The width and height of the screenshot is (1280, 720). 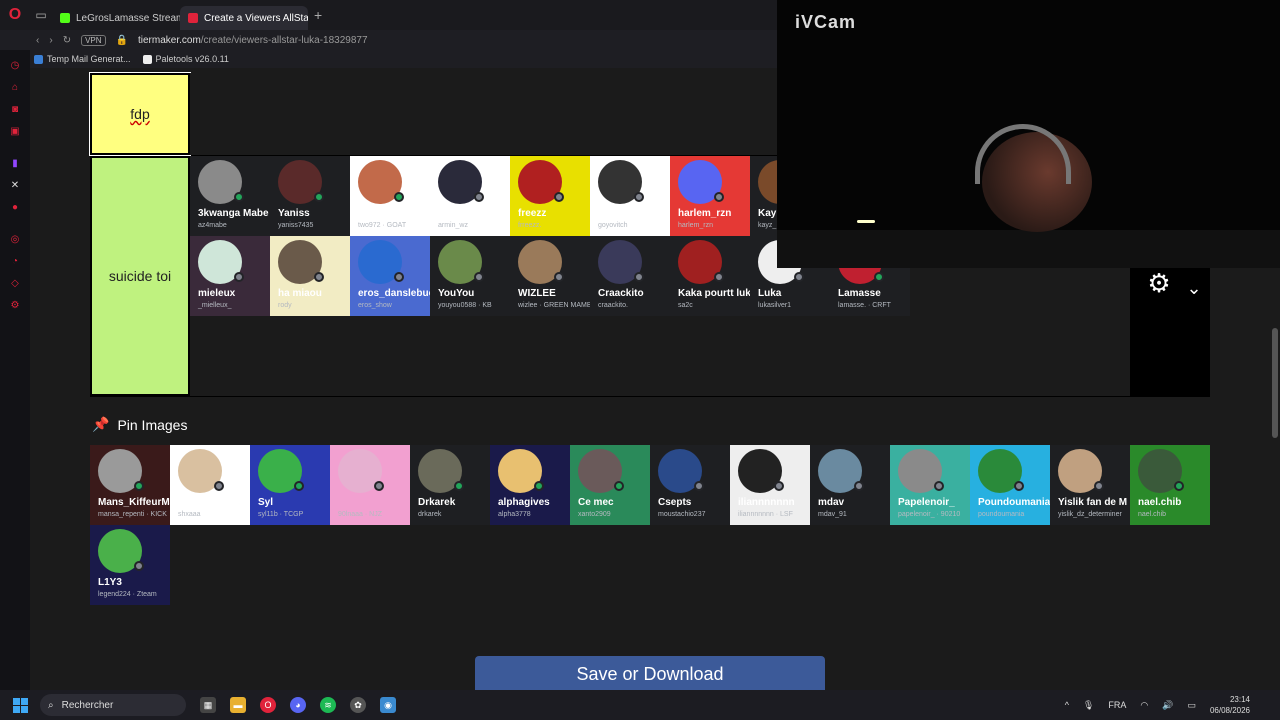 What do you see at coordinates (1117, 705) in the screenshot?
I see `language-indicator: FRA` at bounding box center [1117, 705].